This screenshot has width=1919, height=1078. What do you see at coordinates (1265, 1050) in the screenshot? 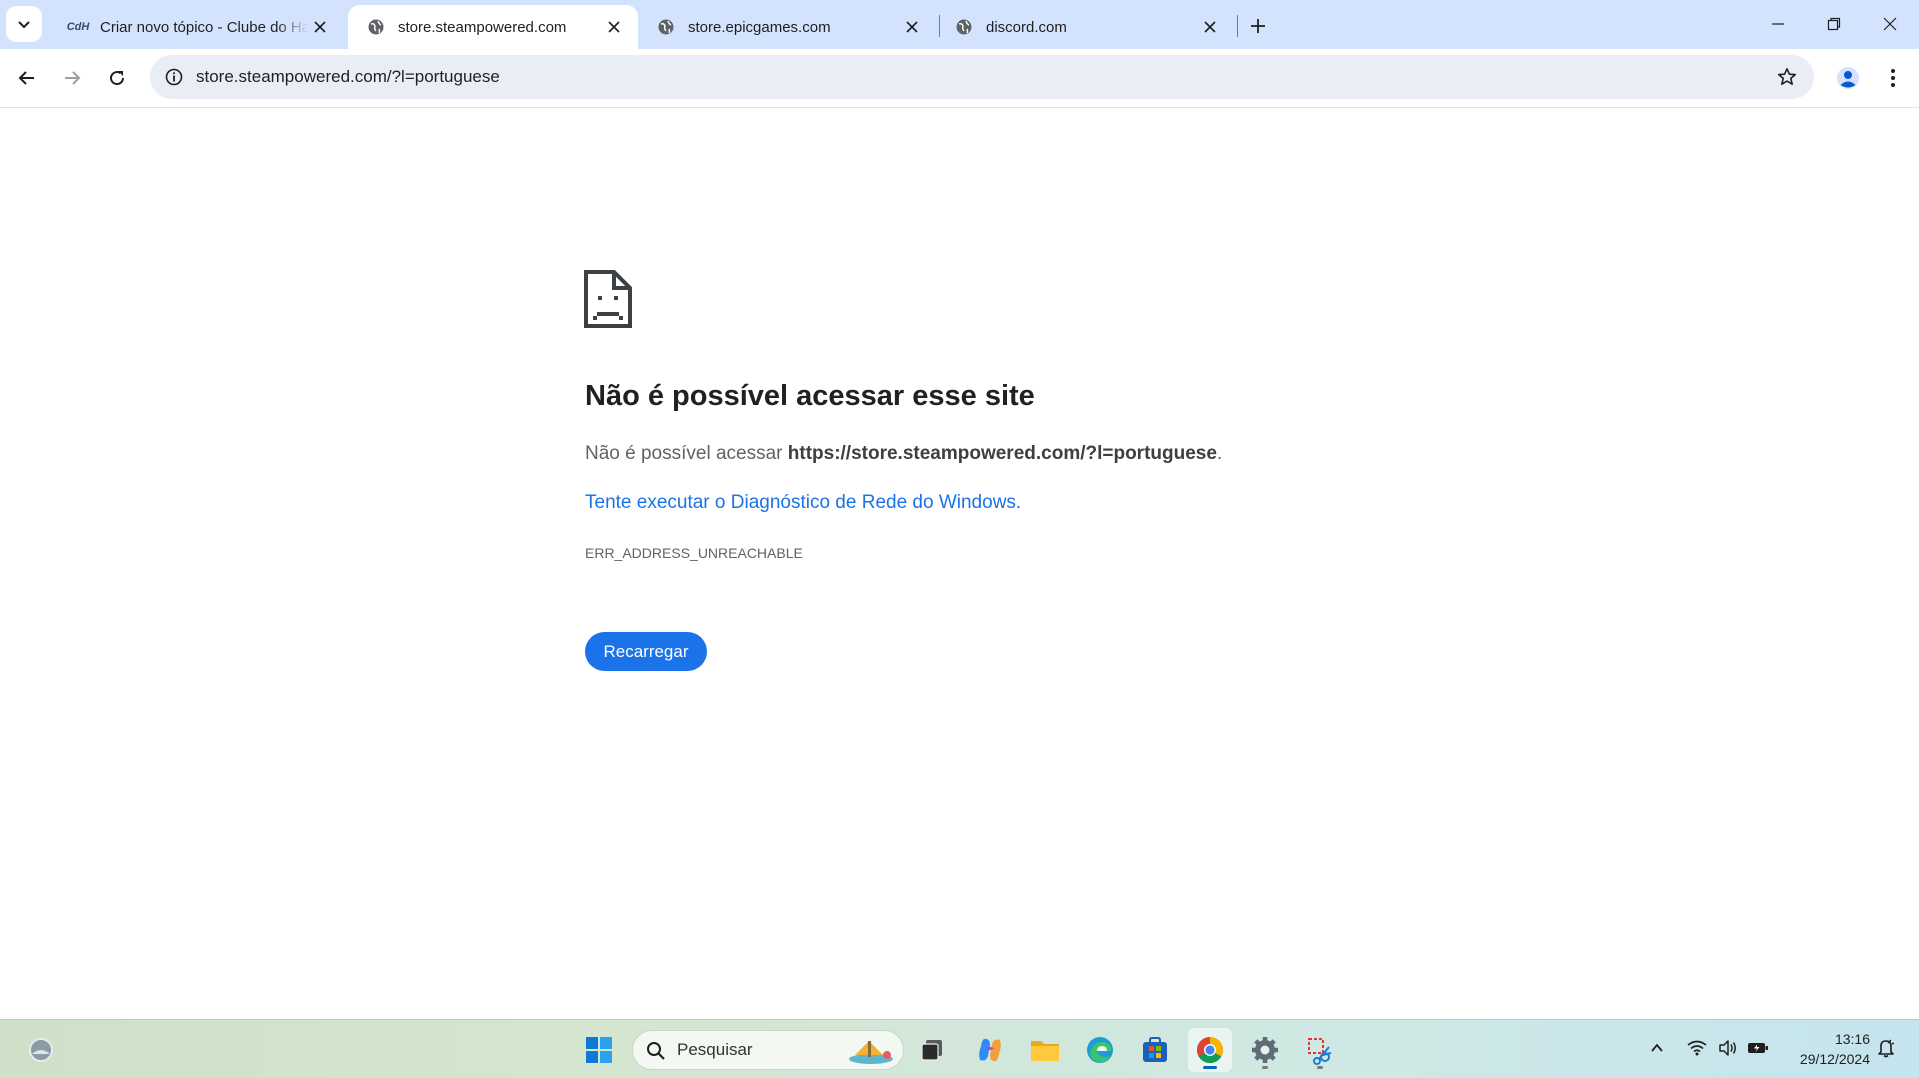
I see `settings-icon` at bounding box center [1265, 1050].